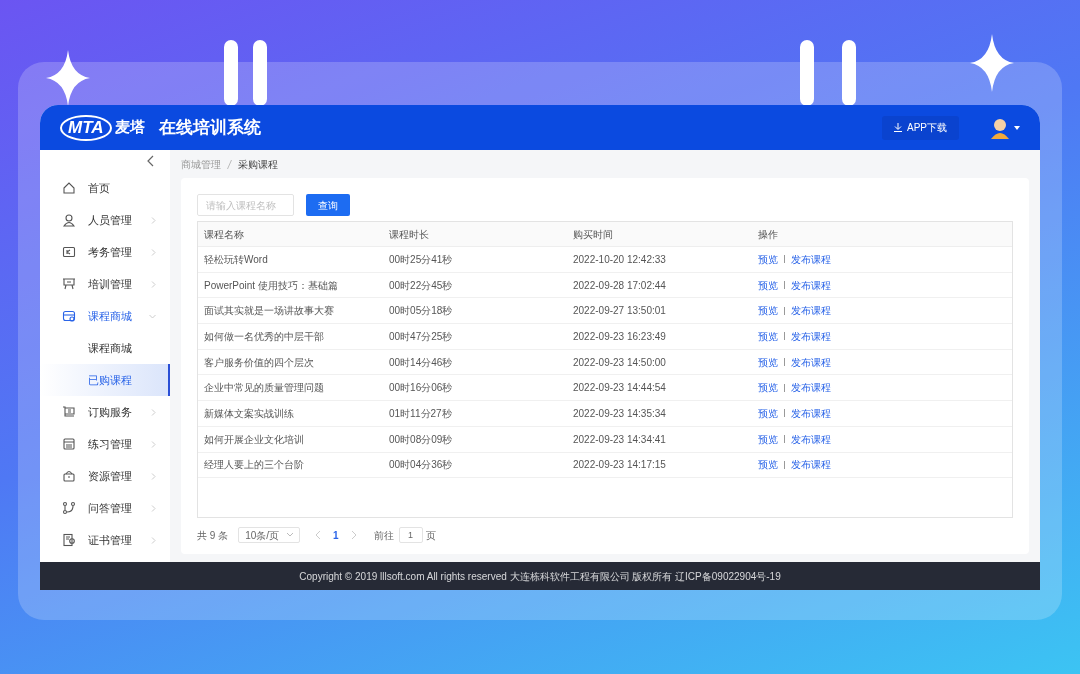  What do you see at coordinates (421, 259) in the screenshot?
I see `table-cell-text: 00时25分41秒` at bounding box center [421, 259].